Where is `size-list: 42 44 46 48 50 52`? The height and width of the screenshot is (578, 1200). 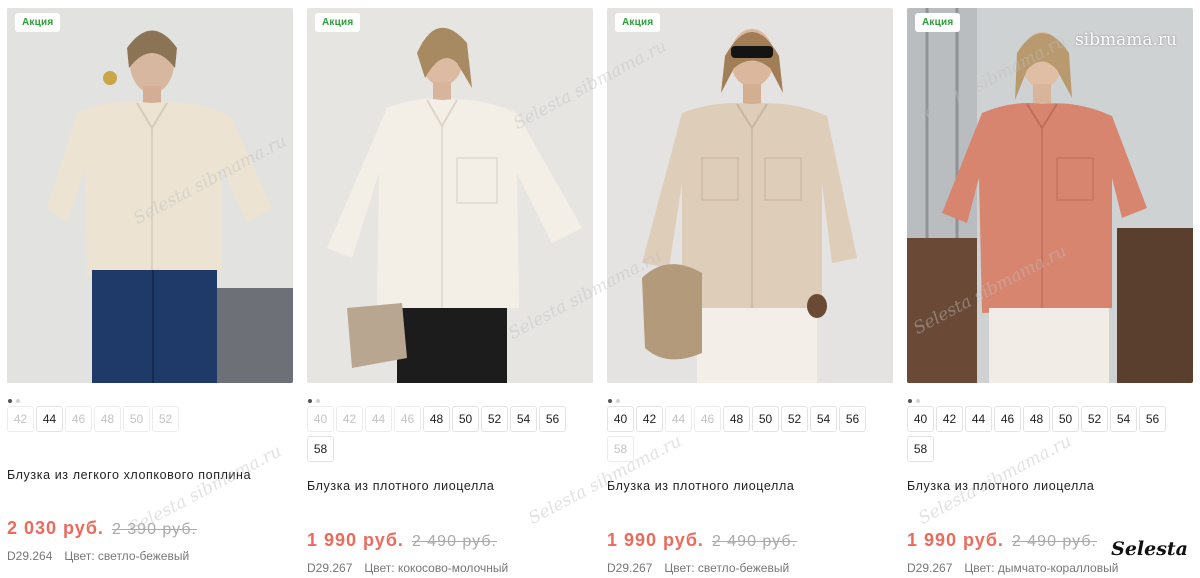
size-list: 42 44 46 48 50 52 is located at coordinates (150, 421).